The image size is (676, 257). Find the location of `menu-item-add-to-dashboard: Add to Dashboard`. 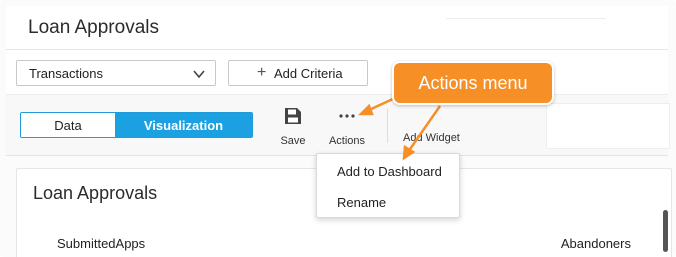

menu-item-add-to-dashboard: Add to Dashboard is located at coordinates (389, 171).